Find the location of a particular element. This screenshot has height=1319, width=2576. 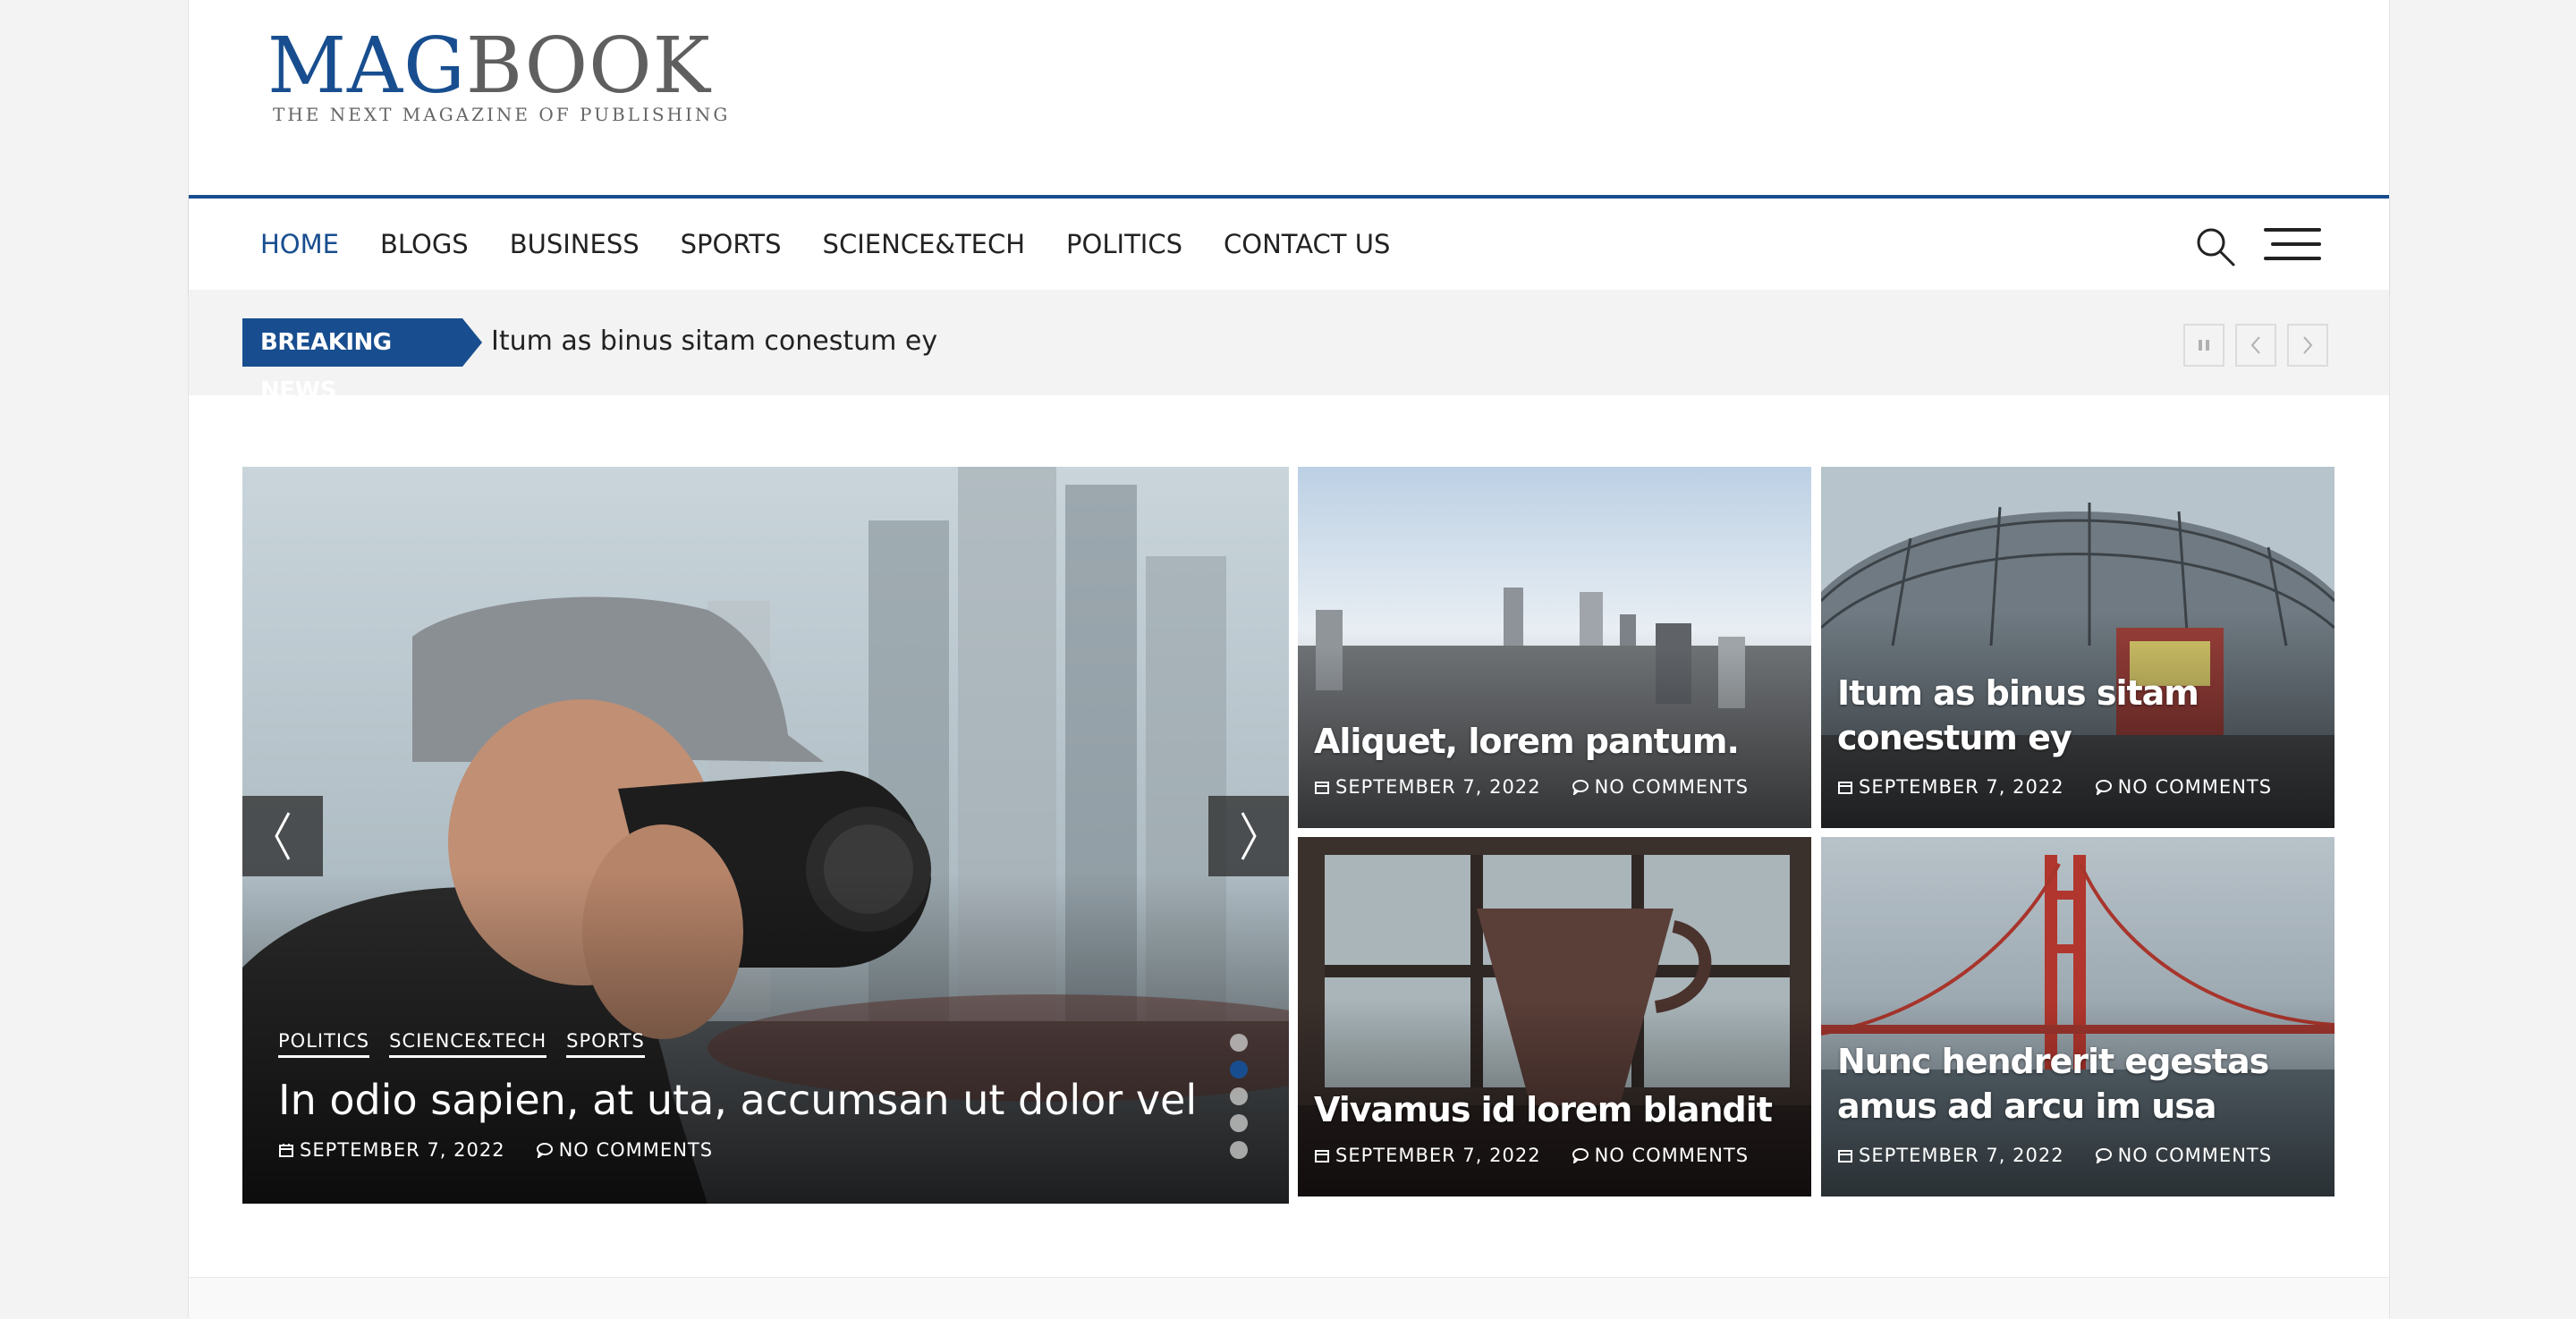

nav-item-sports: SPORTS is located at coordinates (731, 244).